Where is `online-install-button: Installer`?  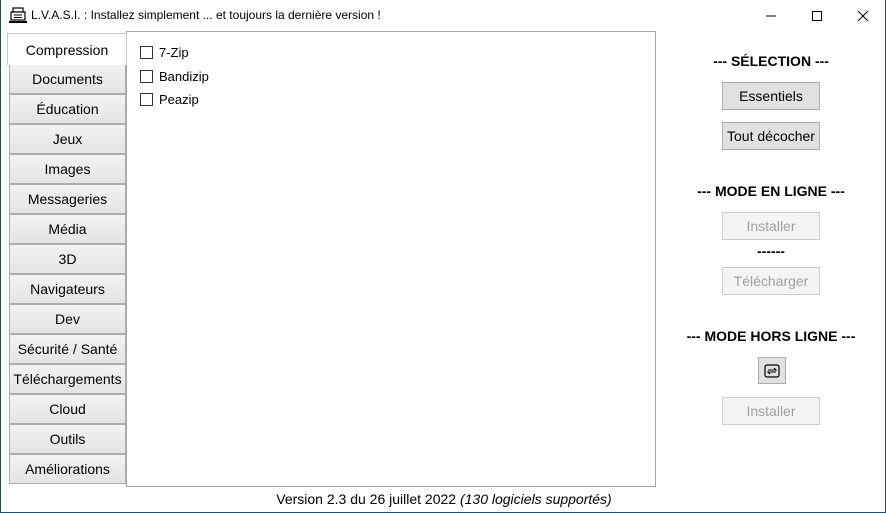
online-install-button: Installer is located at coordinates (771, 226).